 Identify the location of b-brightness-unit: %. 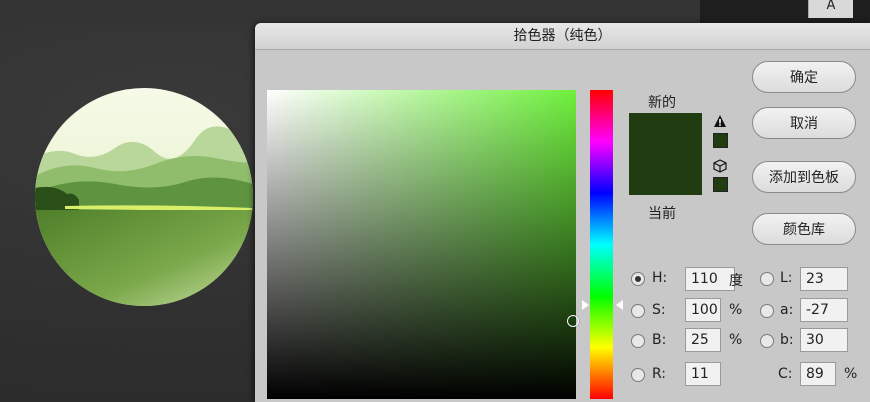
(736, 340).